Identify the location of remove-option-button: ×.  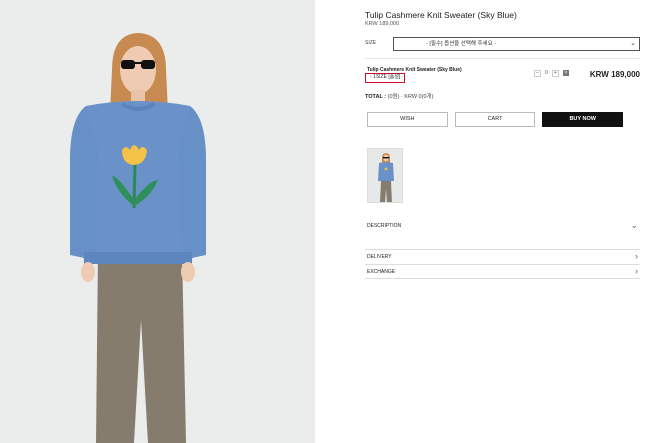
(565, 73).